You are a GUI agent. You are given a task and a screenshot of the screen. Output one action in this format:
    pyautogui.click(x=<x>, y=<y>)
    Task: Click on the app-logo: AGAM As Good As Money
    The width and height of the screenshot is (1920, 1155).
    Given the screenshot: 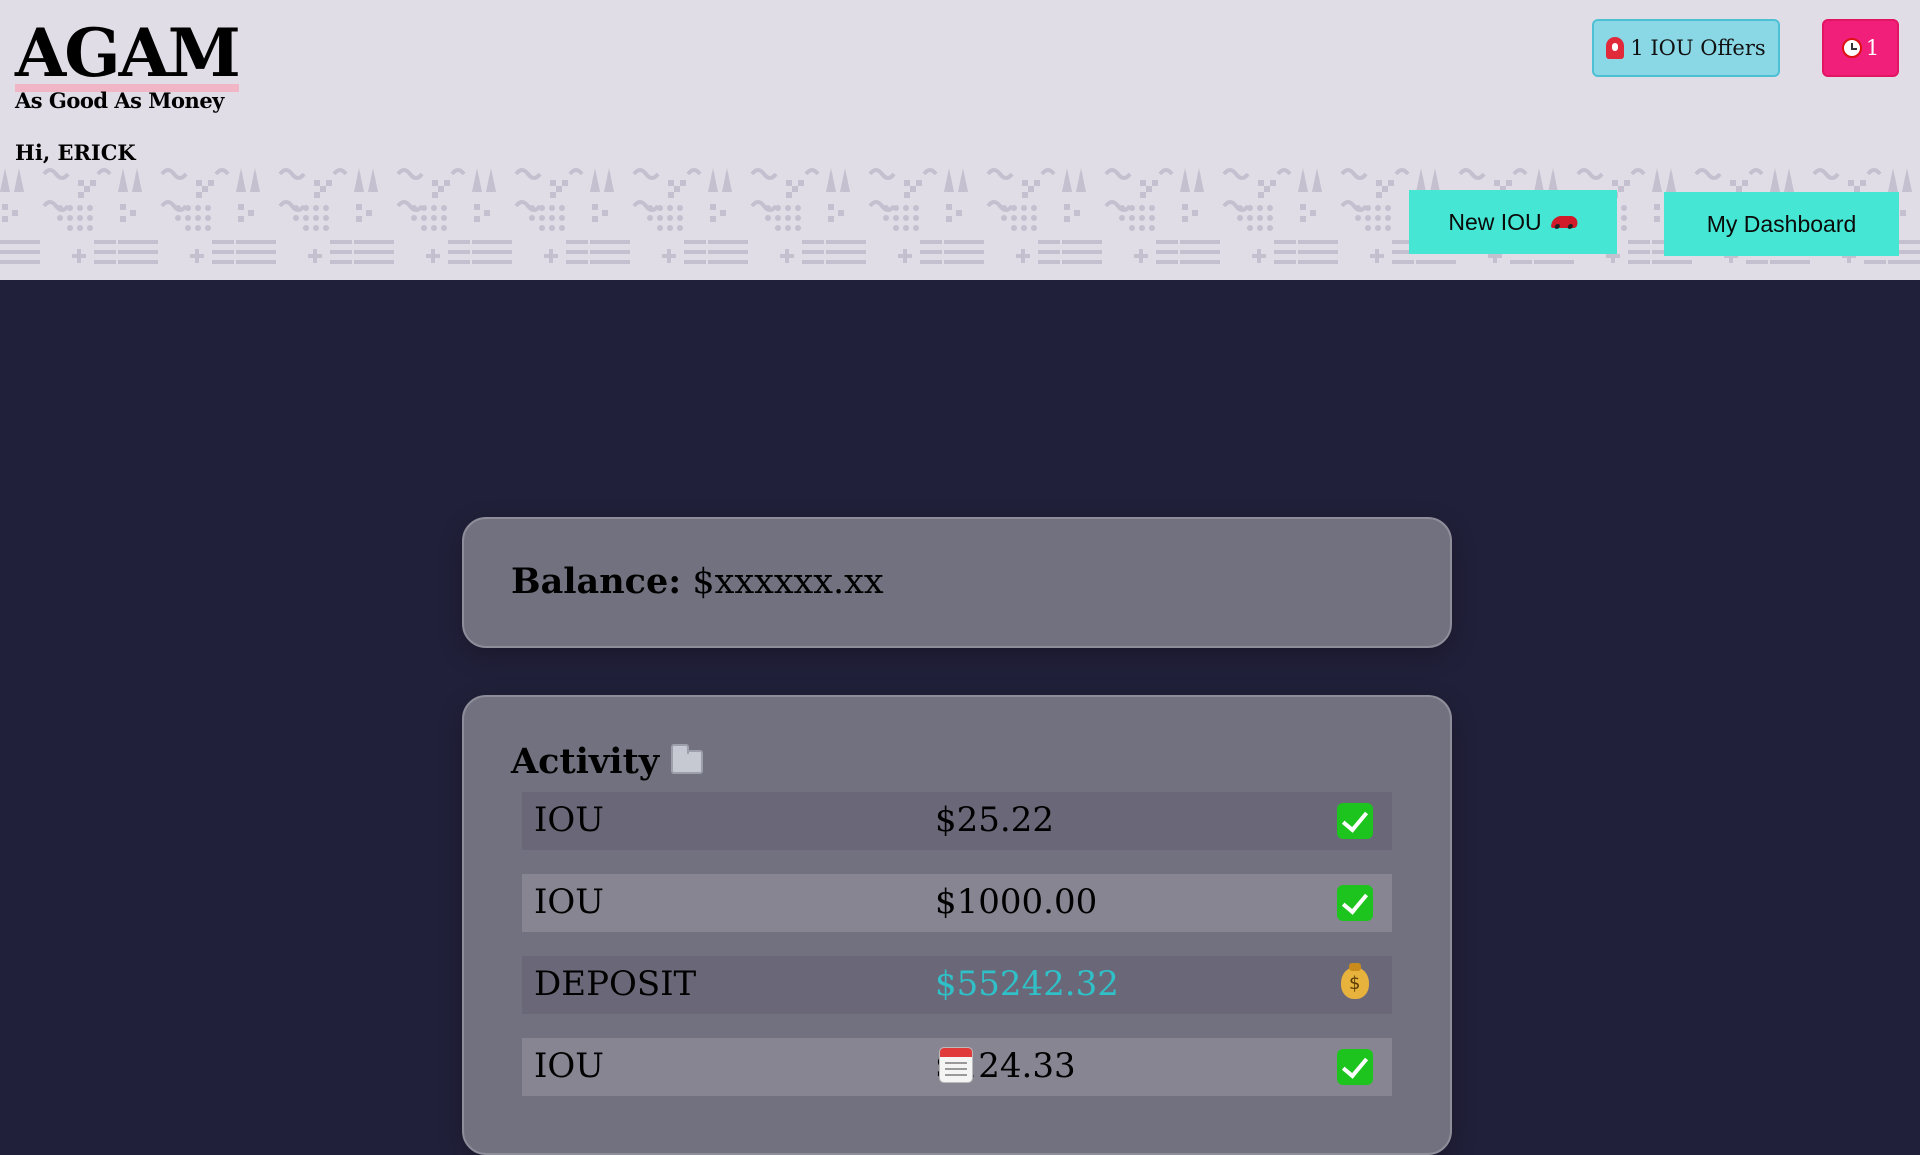 What is the action you would take?
    pyautogui.click(x=128, y=63)
    